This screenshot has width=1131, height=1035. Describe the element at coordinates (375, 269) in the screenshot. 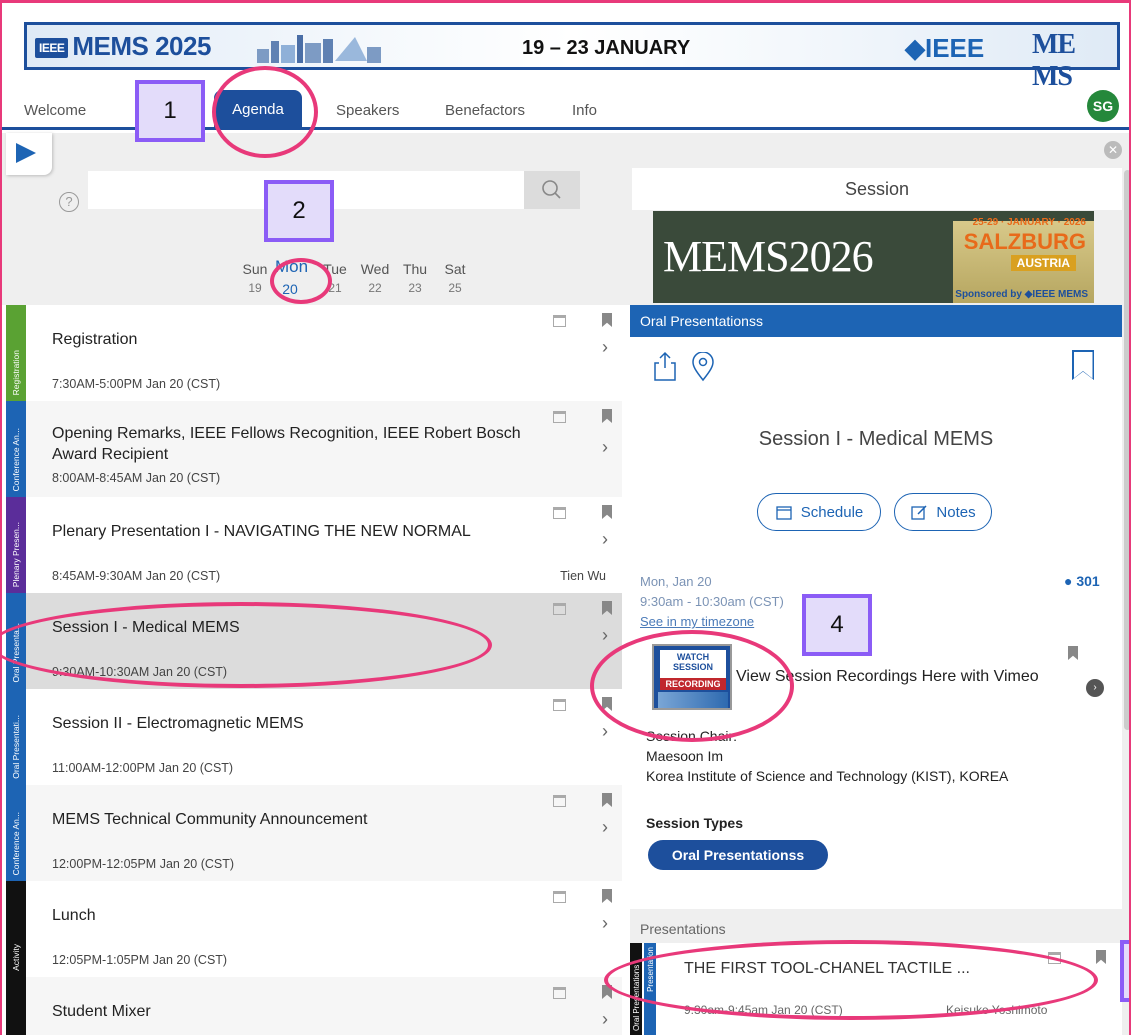

I see `day-name: Wed` at that location.